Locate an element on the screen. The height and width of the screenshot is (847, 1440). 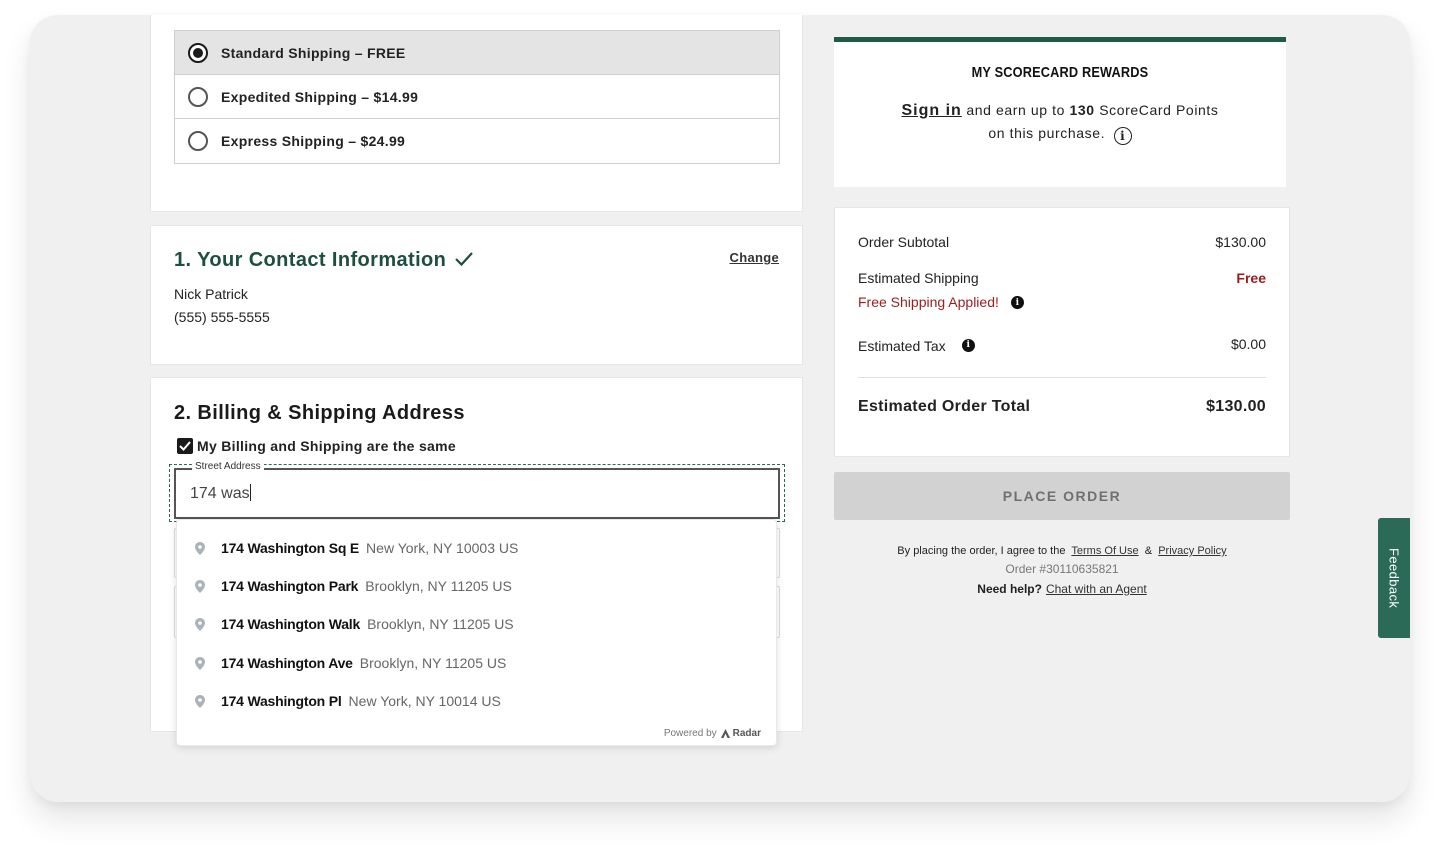
privacy-policy-link: Privacy Policy is located at coordinates (1192, 551).